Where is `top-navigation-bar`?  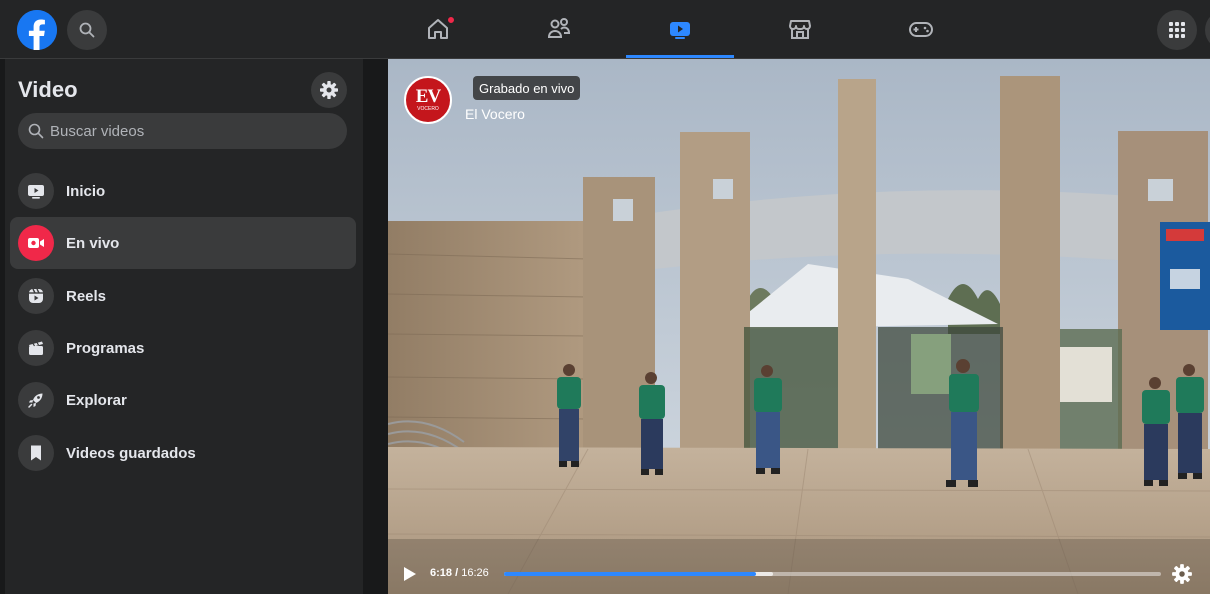 top-navigation-bar is located at coordinates (605, 29).